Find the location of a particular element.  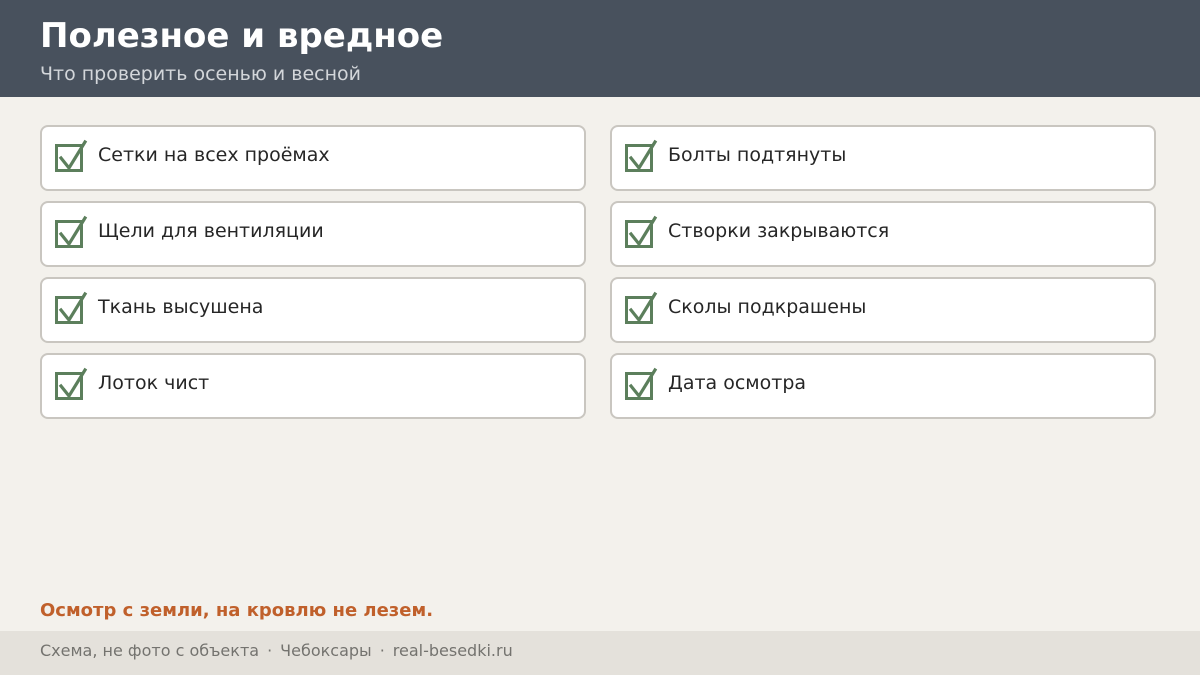

footer-note: Схема, не фото с объекта is located at coordinates (150, 650).